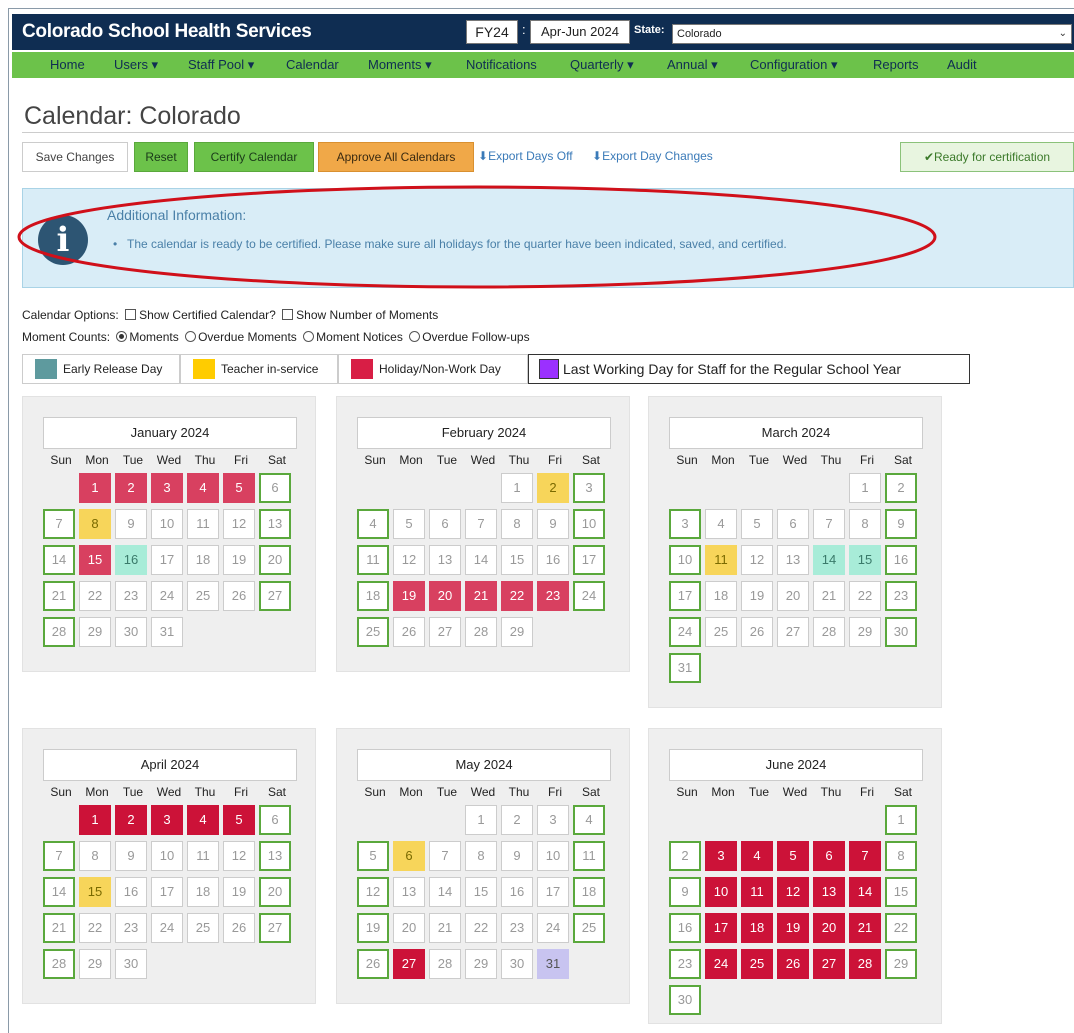  Describe the element at coordinates (987, 157) in the screenshot. I see `ready-for-certification-button: ✔Ready for certification` at that location.